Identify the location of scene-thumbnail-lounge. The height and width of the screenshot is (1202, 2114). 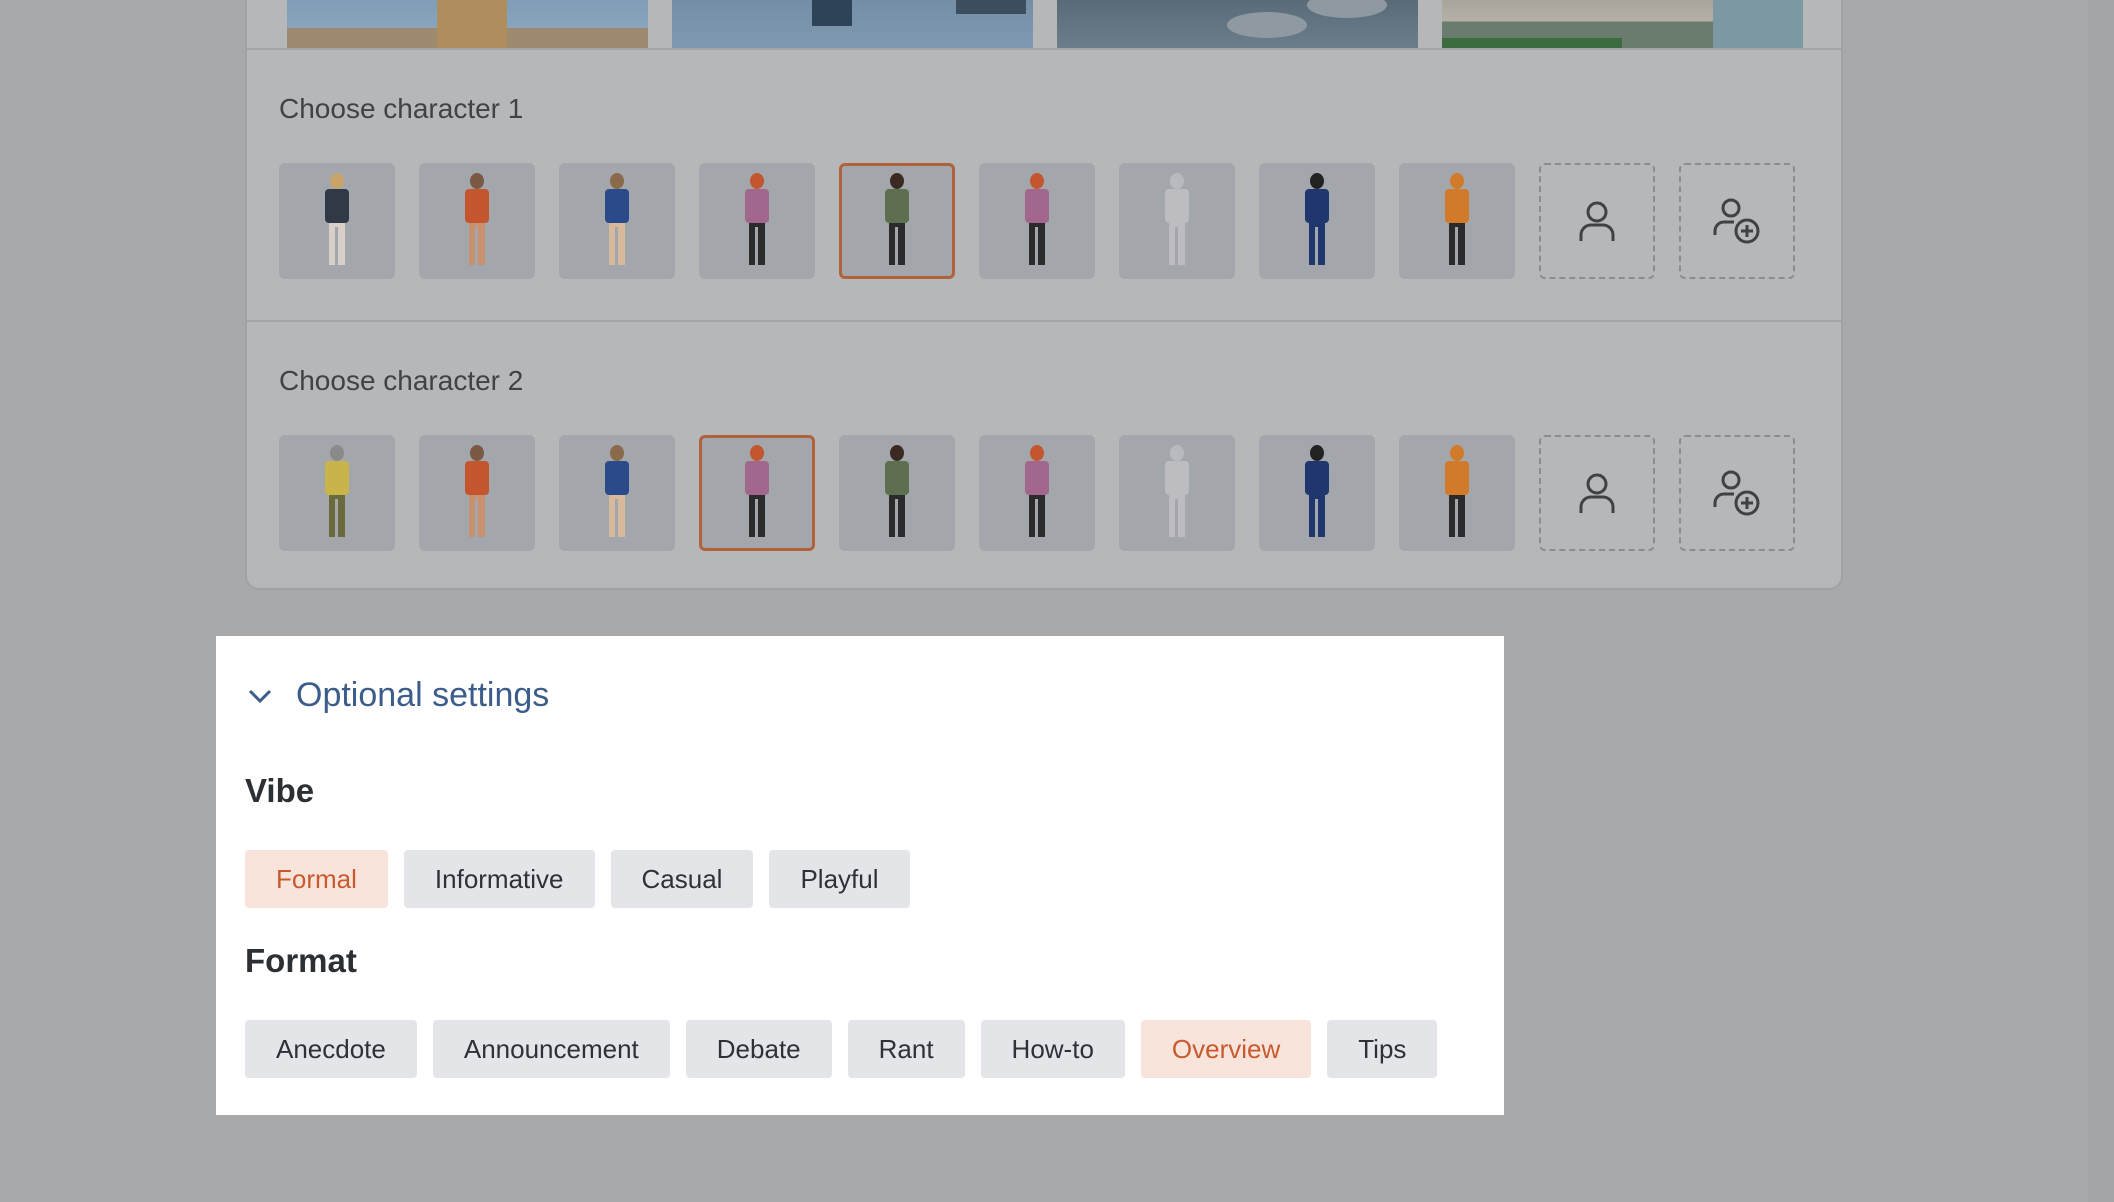
(1237, 24).